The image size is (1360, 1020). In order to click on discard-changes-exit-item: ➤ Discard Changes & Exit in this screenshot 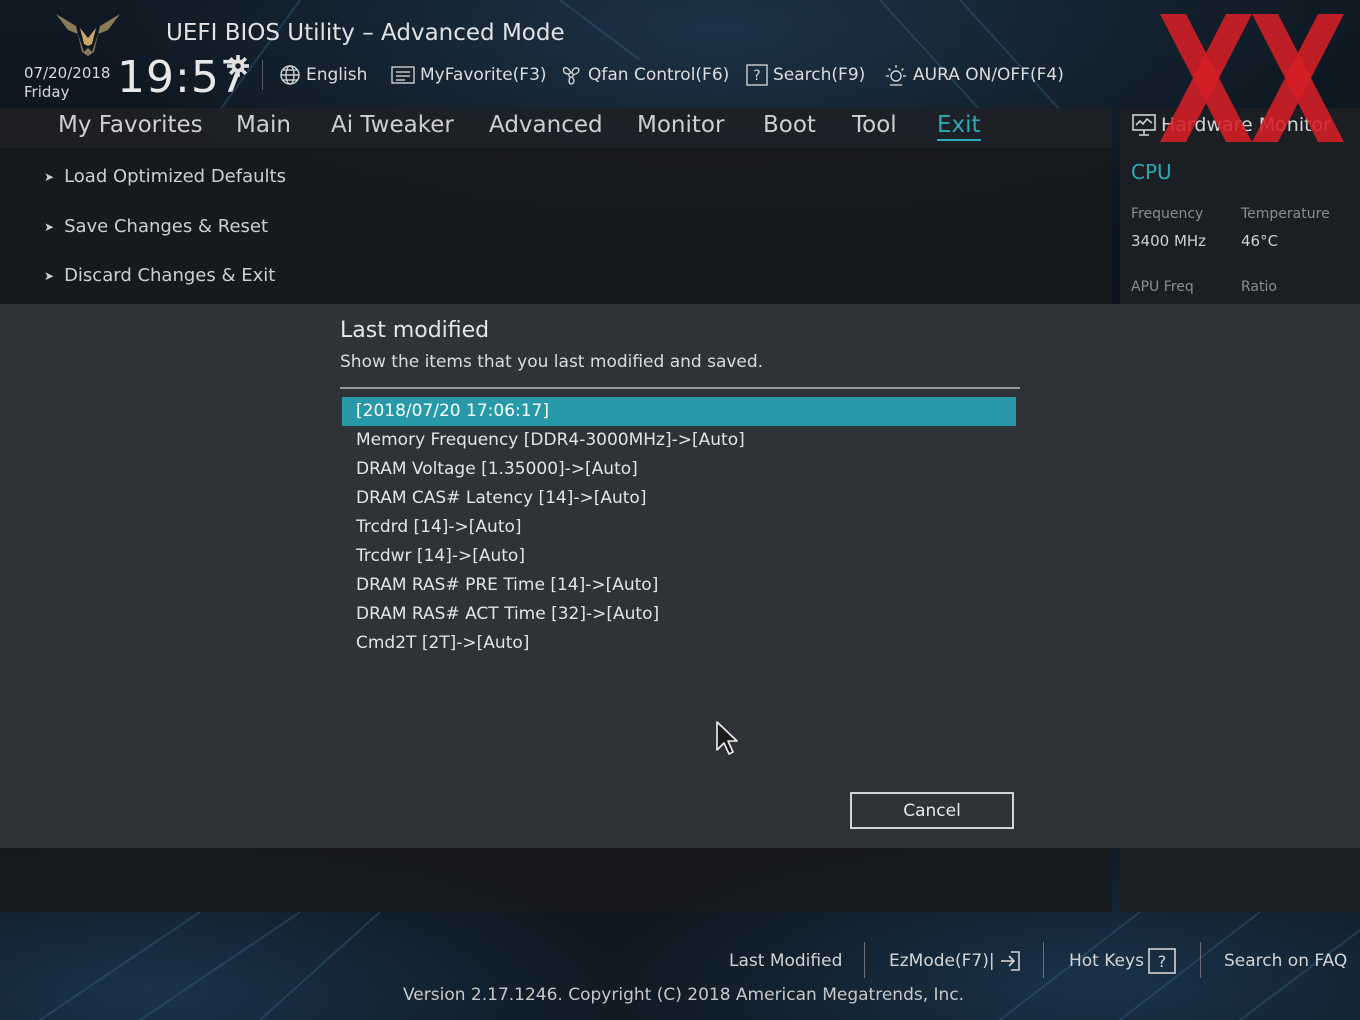, I will do `click(159, 275)`.